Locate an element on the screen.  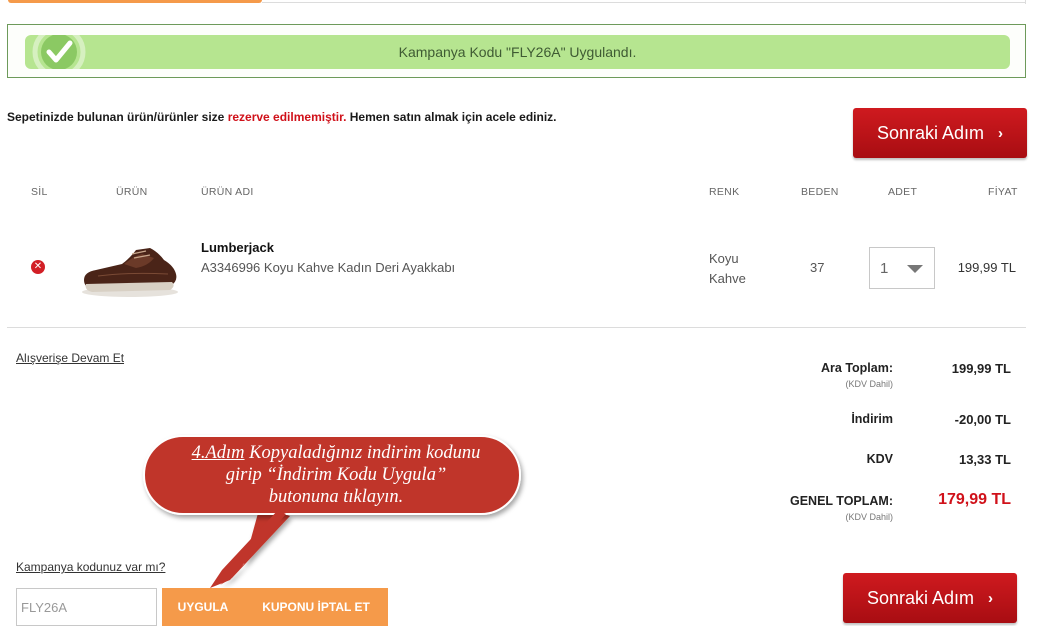
campaign-success-alert: Kampanya Kodu "FLY26A" Uygulandı. is located at coordinates (516, 51).